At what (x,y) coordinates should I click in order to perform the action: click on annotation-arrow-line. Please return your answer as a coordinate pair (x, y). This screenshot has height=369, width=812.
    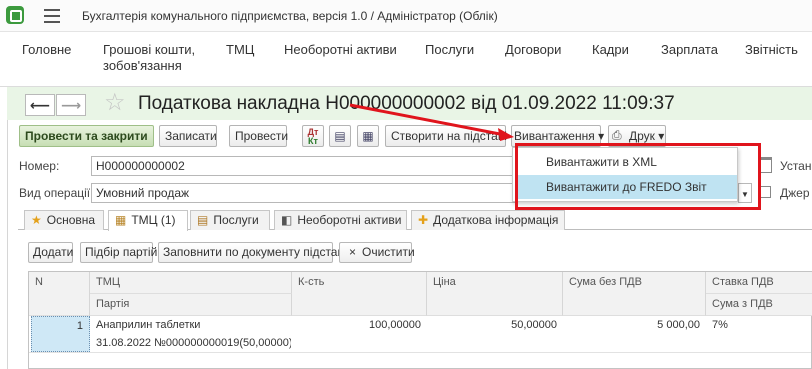
    Looking at the image, I should click on (427, 120).